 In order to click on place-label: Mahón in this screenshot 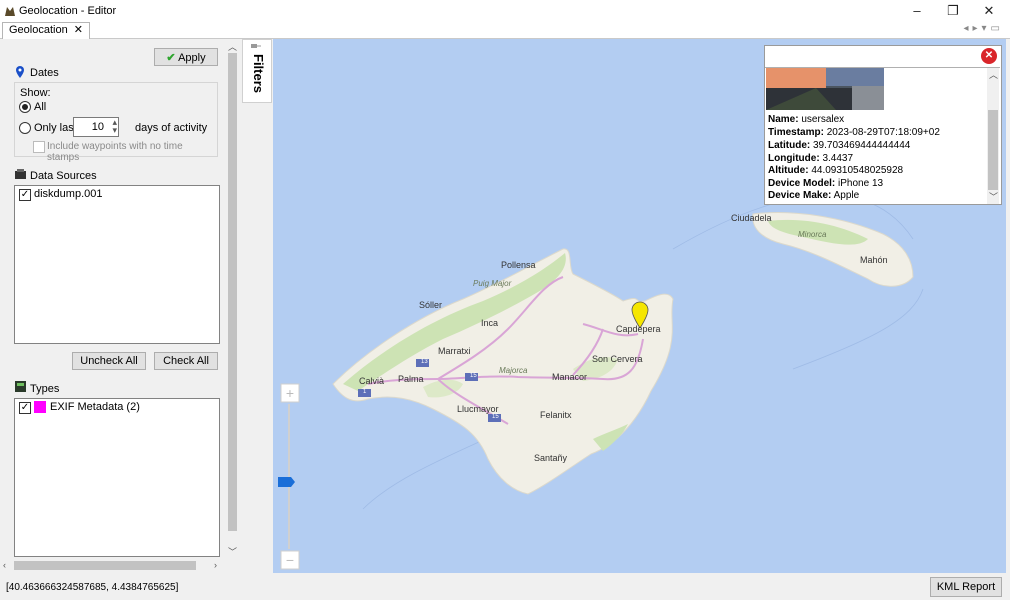, I will do `click(874, 260)`.